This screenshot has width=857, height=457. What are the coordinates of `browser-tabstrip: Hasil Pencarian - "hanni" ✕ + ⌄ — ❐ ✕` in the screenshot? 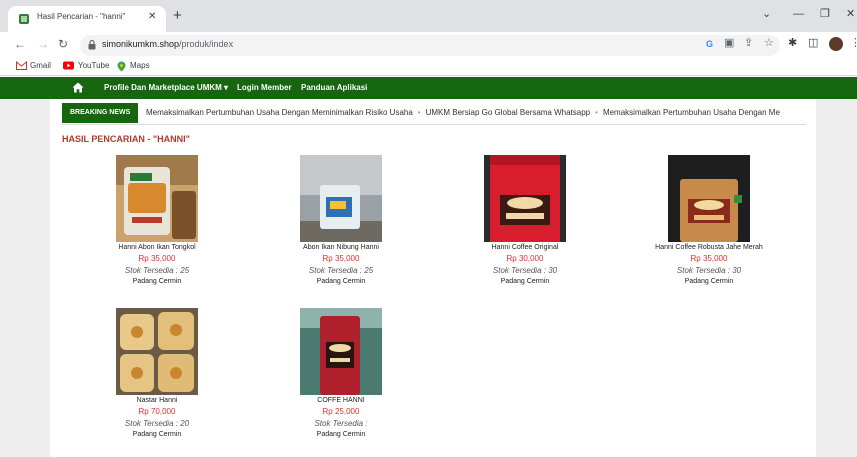 It's located at (428, 16).